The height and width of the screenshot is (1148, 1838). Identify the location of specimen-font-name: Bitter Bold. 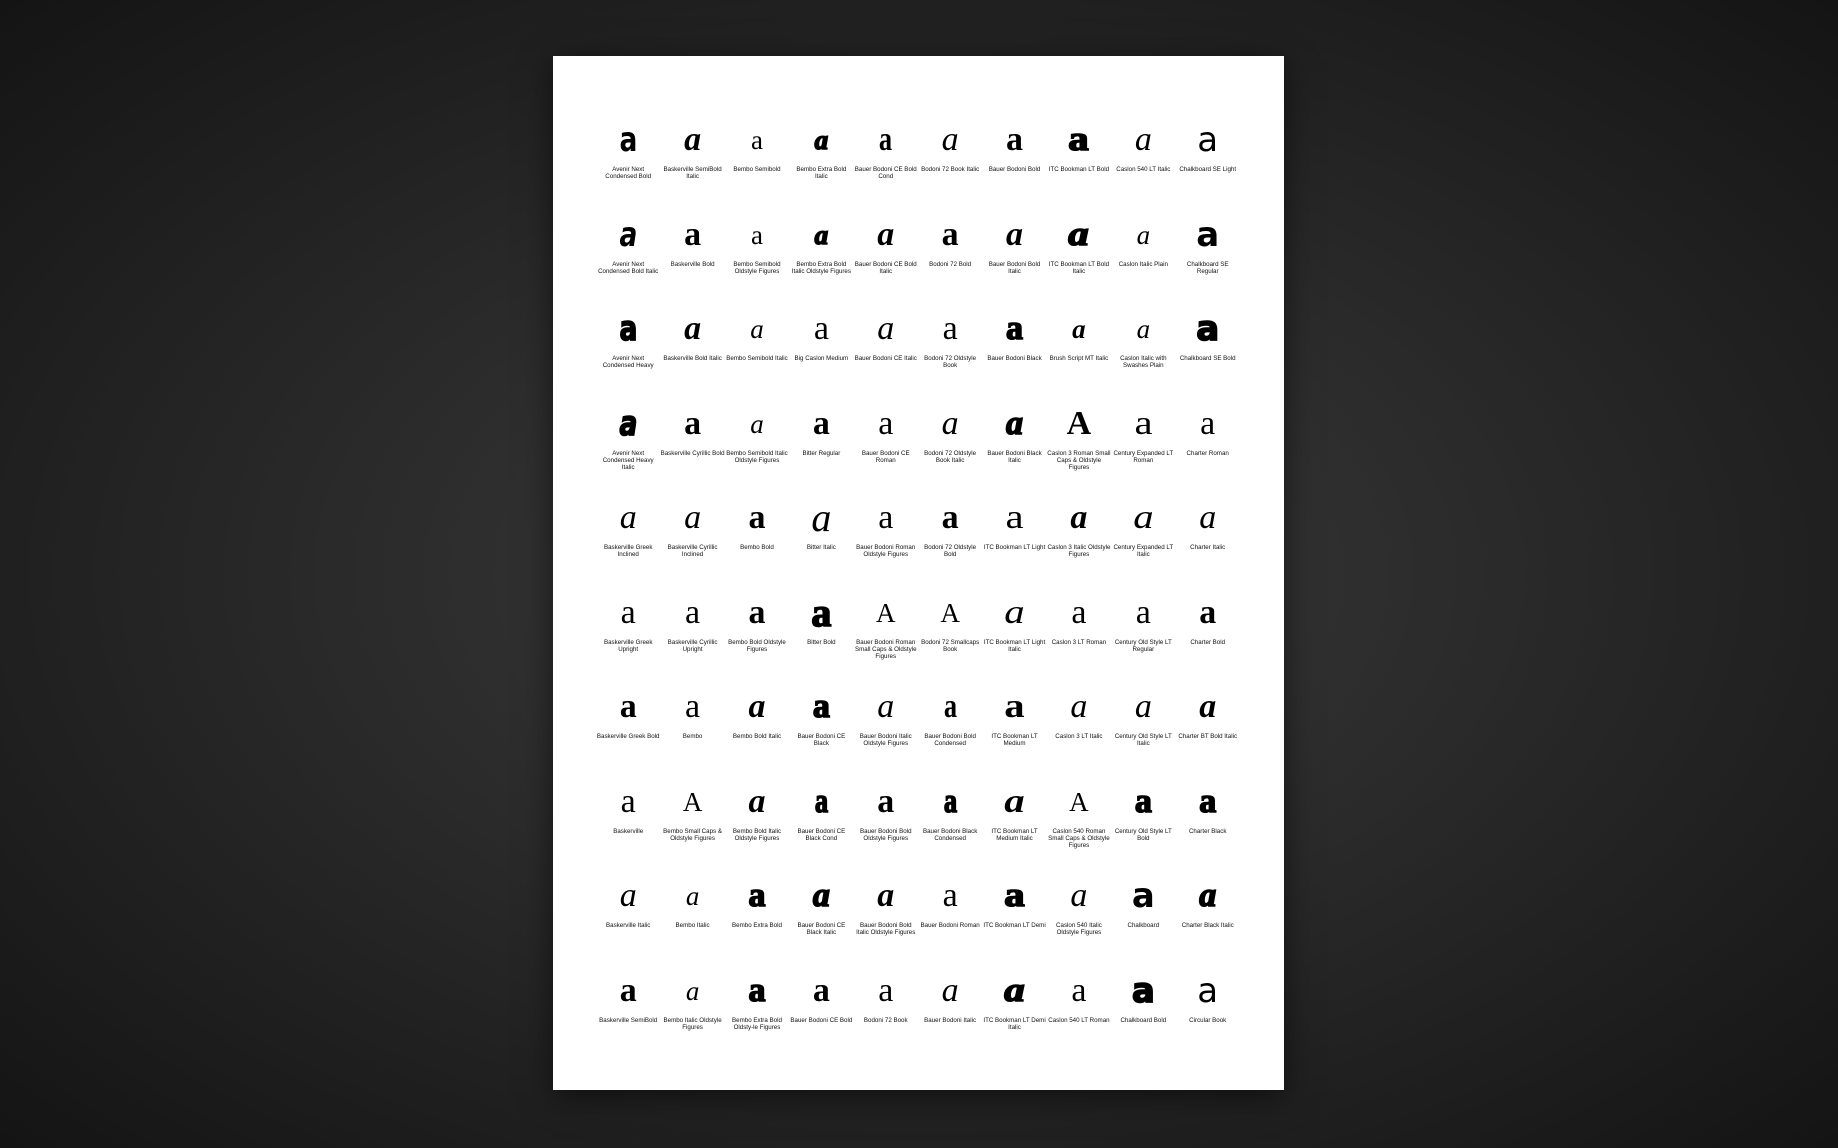
(821, 642).